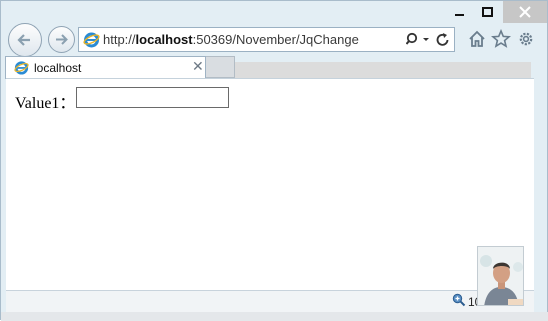  I want to click on back-button, so click(25, 40).